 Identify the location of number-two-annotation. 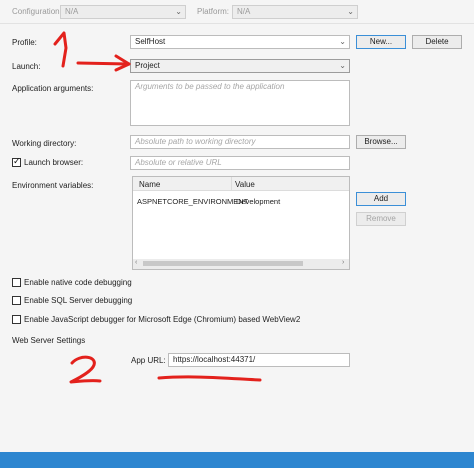
(85, 369).